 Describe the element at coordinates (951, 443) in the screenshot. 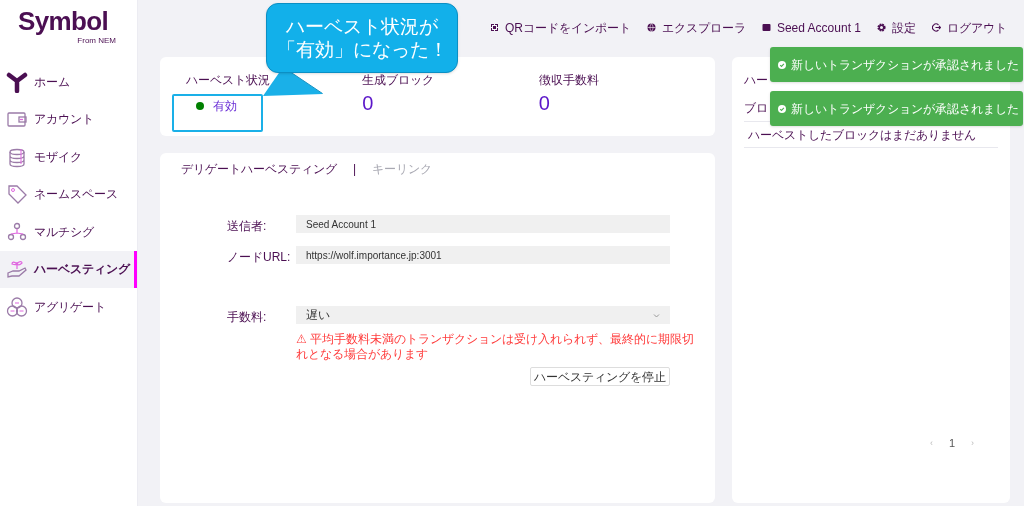

I see `page-number: 1` at that location.